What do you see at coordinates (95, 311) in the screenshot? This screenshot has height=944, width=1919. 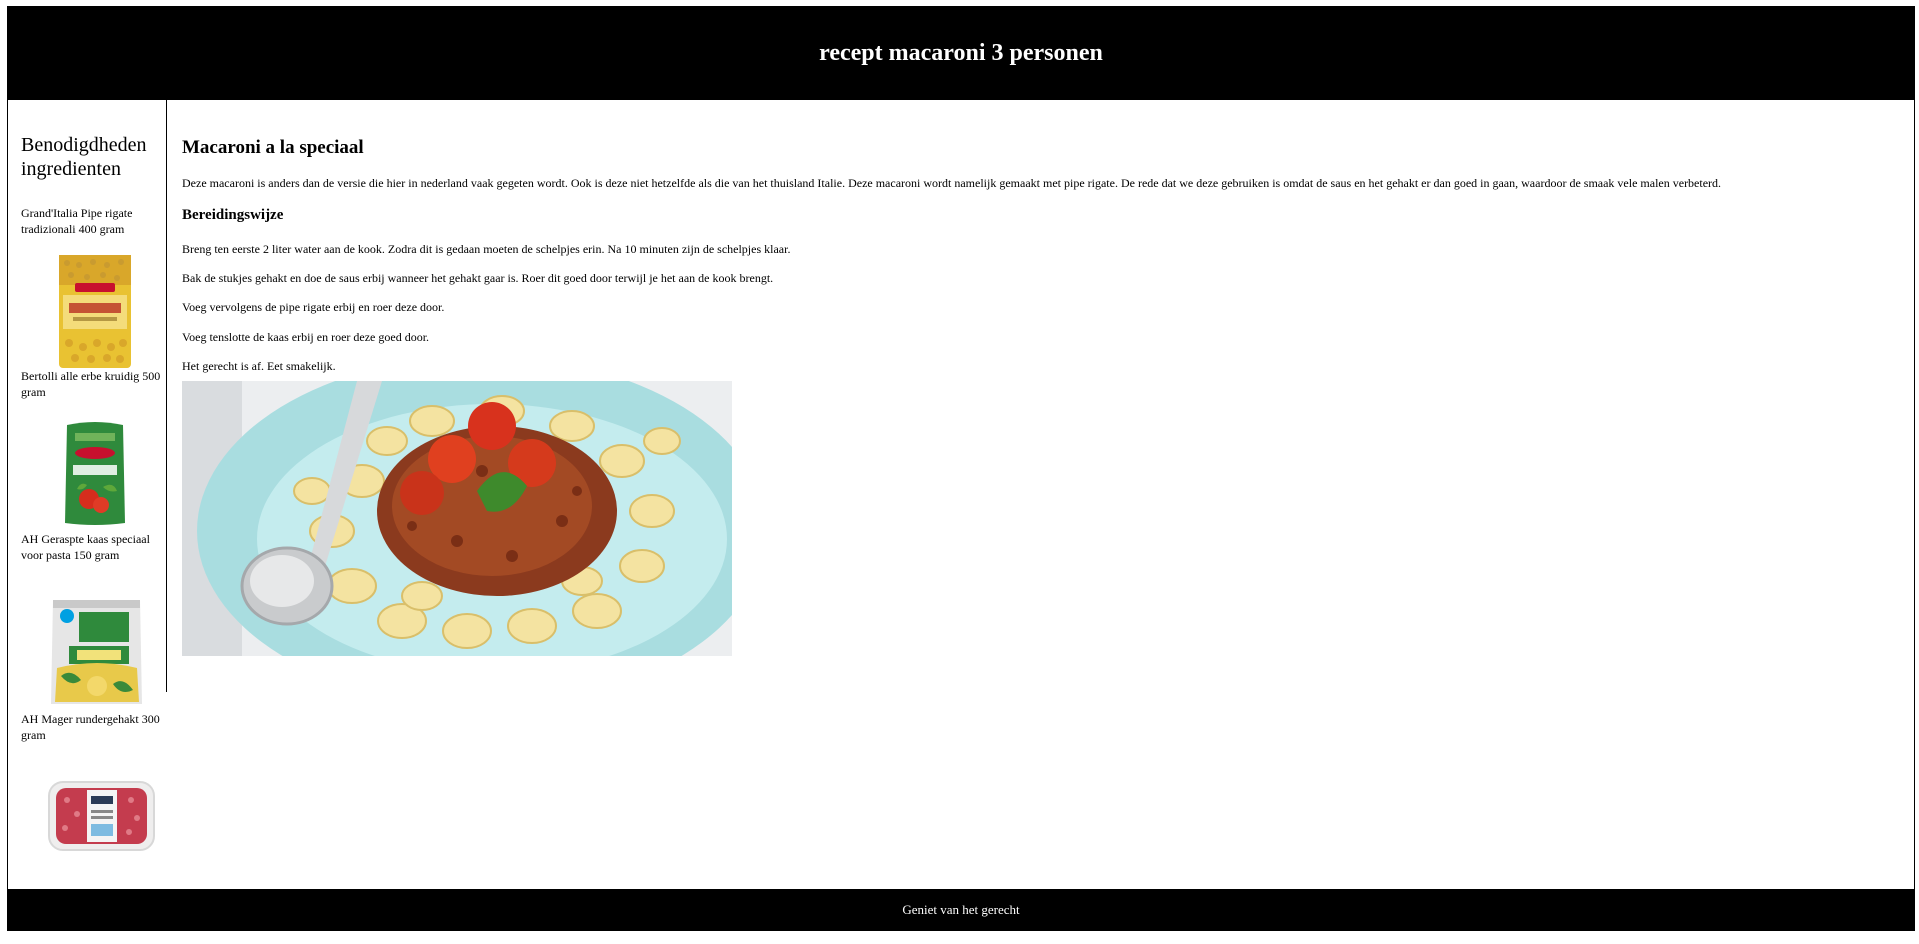 I see `pipe-rigate-package-image` at bounding box center [95, 311].